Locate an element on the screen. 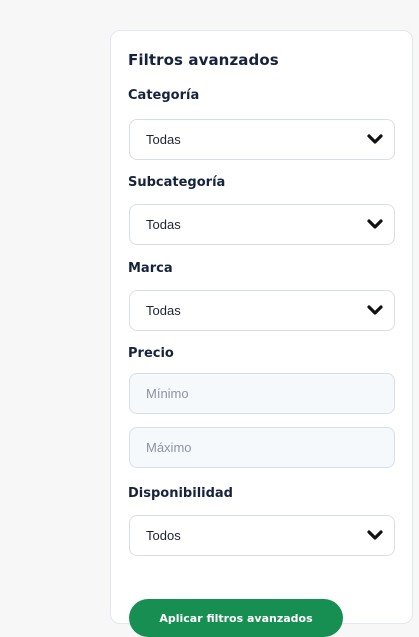  price-label: Precio is located at coordinates (151, 353).